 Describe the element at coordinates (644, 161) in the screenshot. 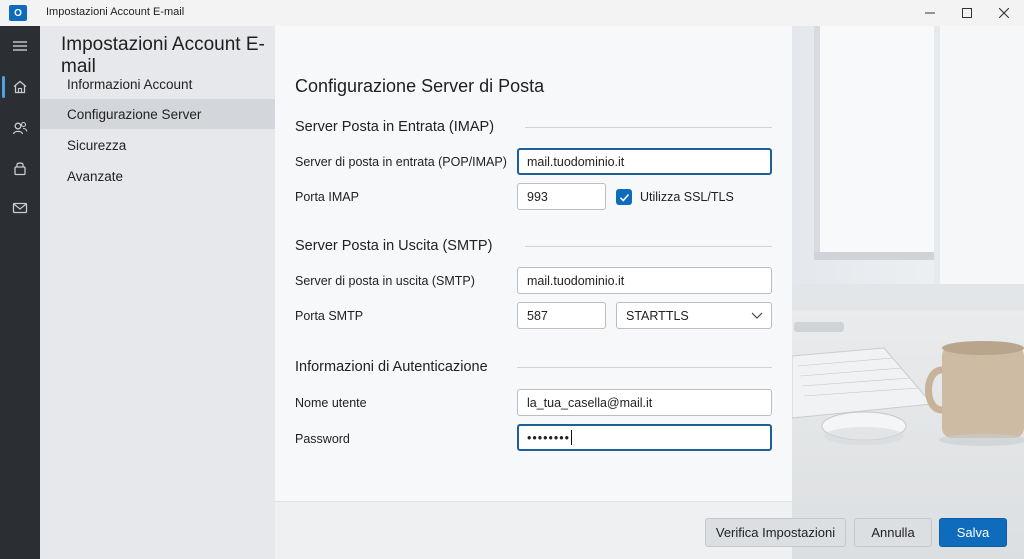

I see `incoming-server-input: mail.tuodominio.it` at that location.